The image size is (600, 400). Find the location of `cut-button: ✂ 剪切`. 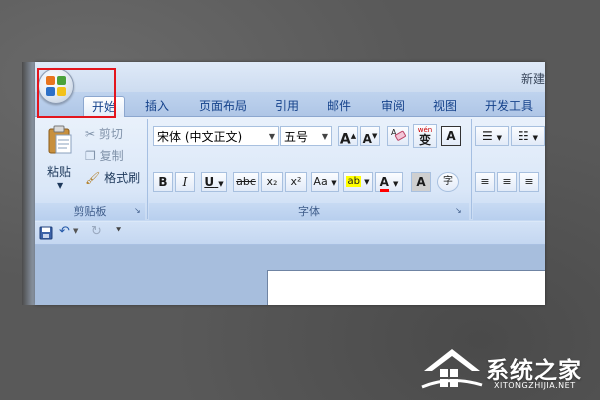

cut-button: ✂ 剪切 is located at coordinates (104, 134).